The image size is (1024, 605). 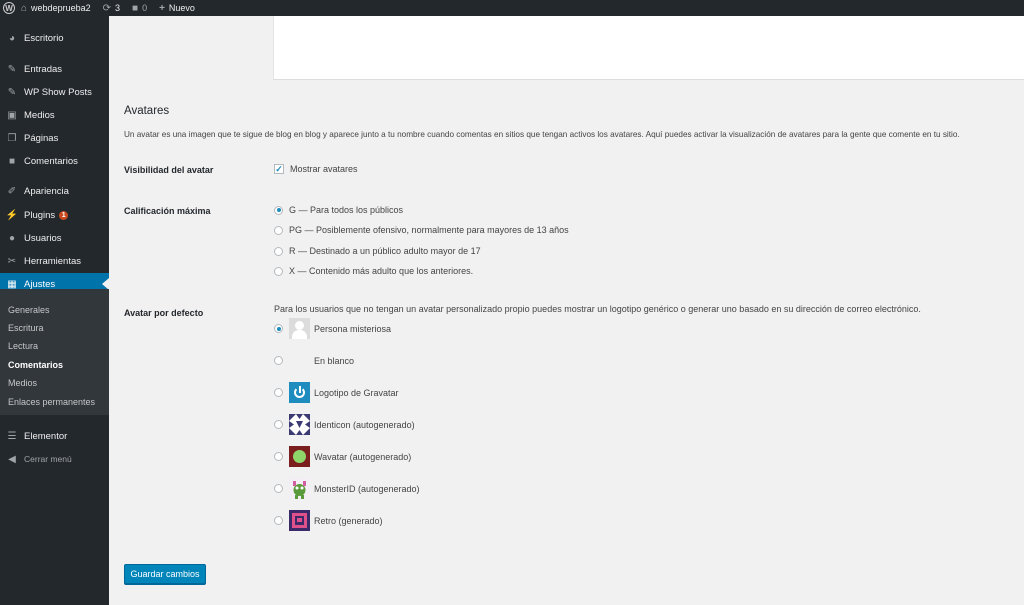 What do you see at coordinates (12, 238) in the screenshot?
I see `user-icon: ●` at bounding box center [12, 238].